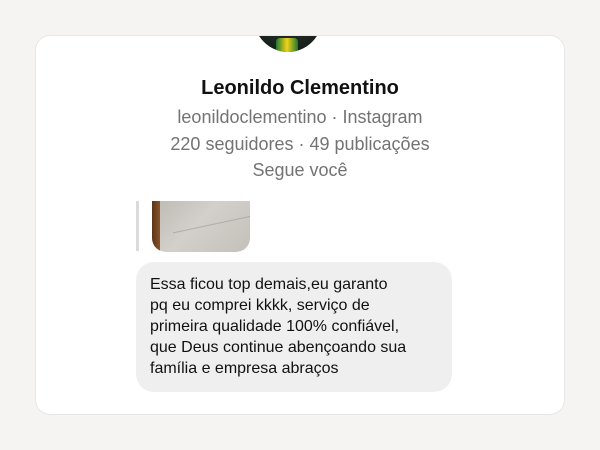 This screenshot has height=450, width=600. What do you see at coordinates (300, 170) in the screenshot?
I see `follow-status: Segue você` at bounding box center [300, 170].